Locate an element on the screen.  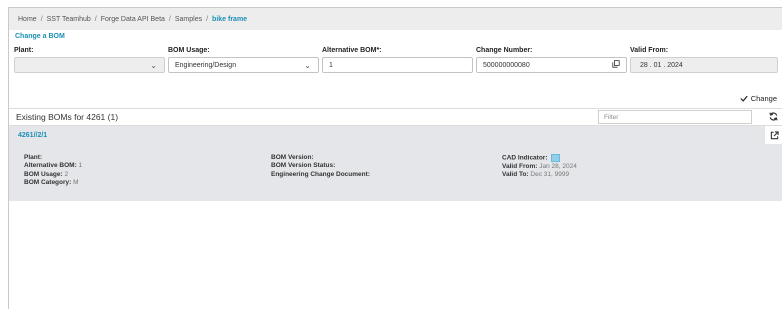
valid-from-input: 28 . 01 . 2024 is located at coordinates (704, 65).